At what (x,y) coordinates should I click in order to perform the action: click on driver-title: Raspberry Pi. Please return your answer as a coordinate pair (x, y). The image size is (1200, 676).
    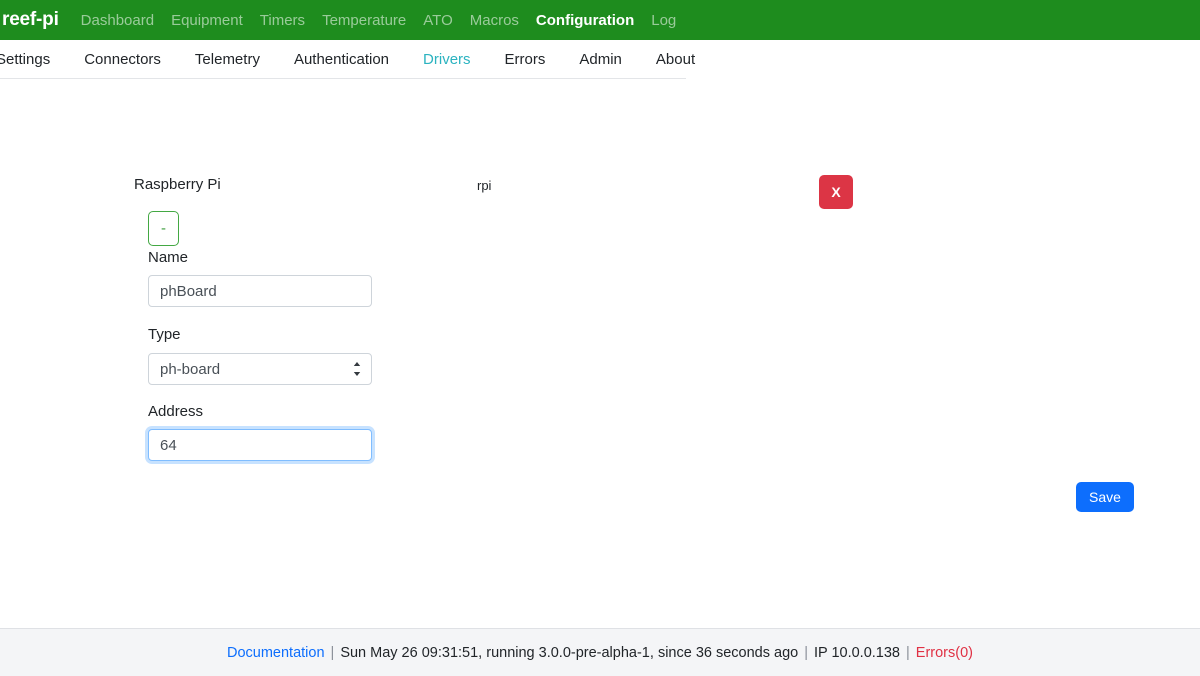
    Looking at the image, I should click on (177, 184).